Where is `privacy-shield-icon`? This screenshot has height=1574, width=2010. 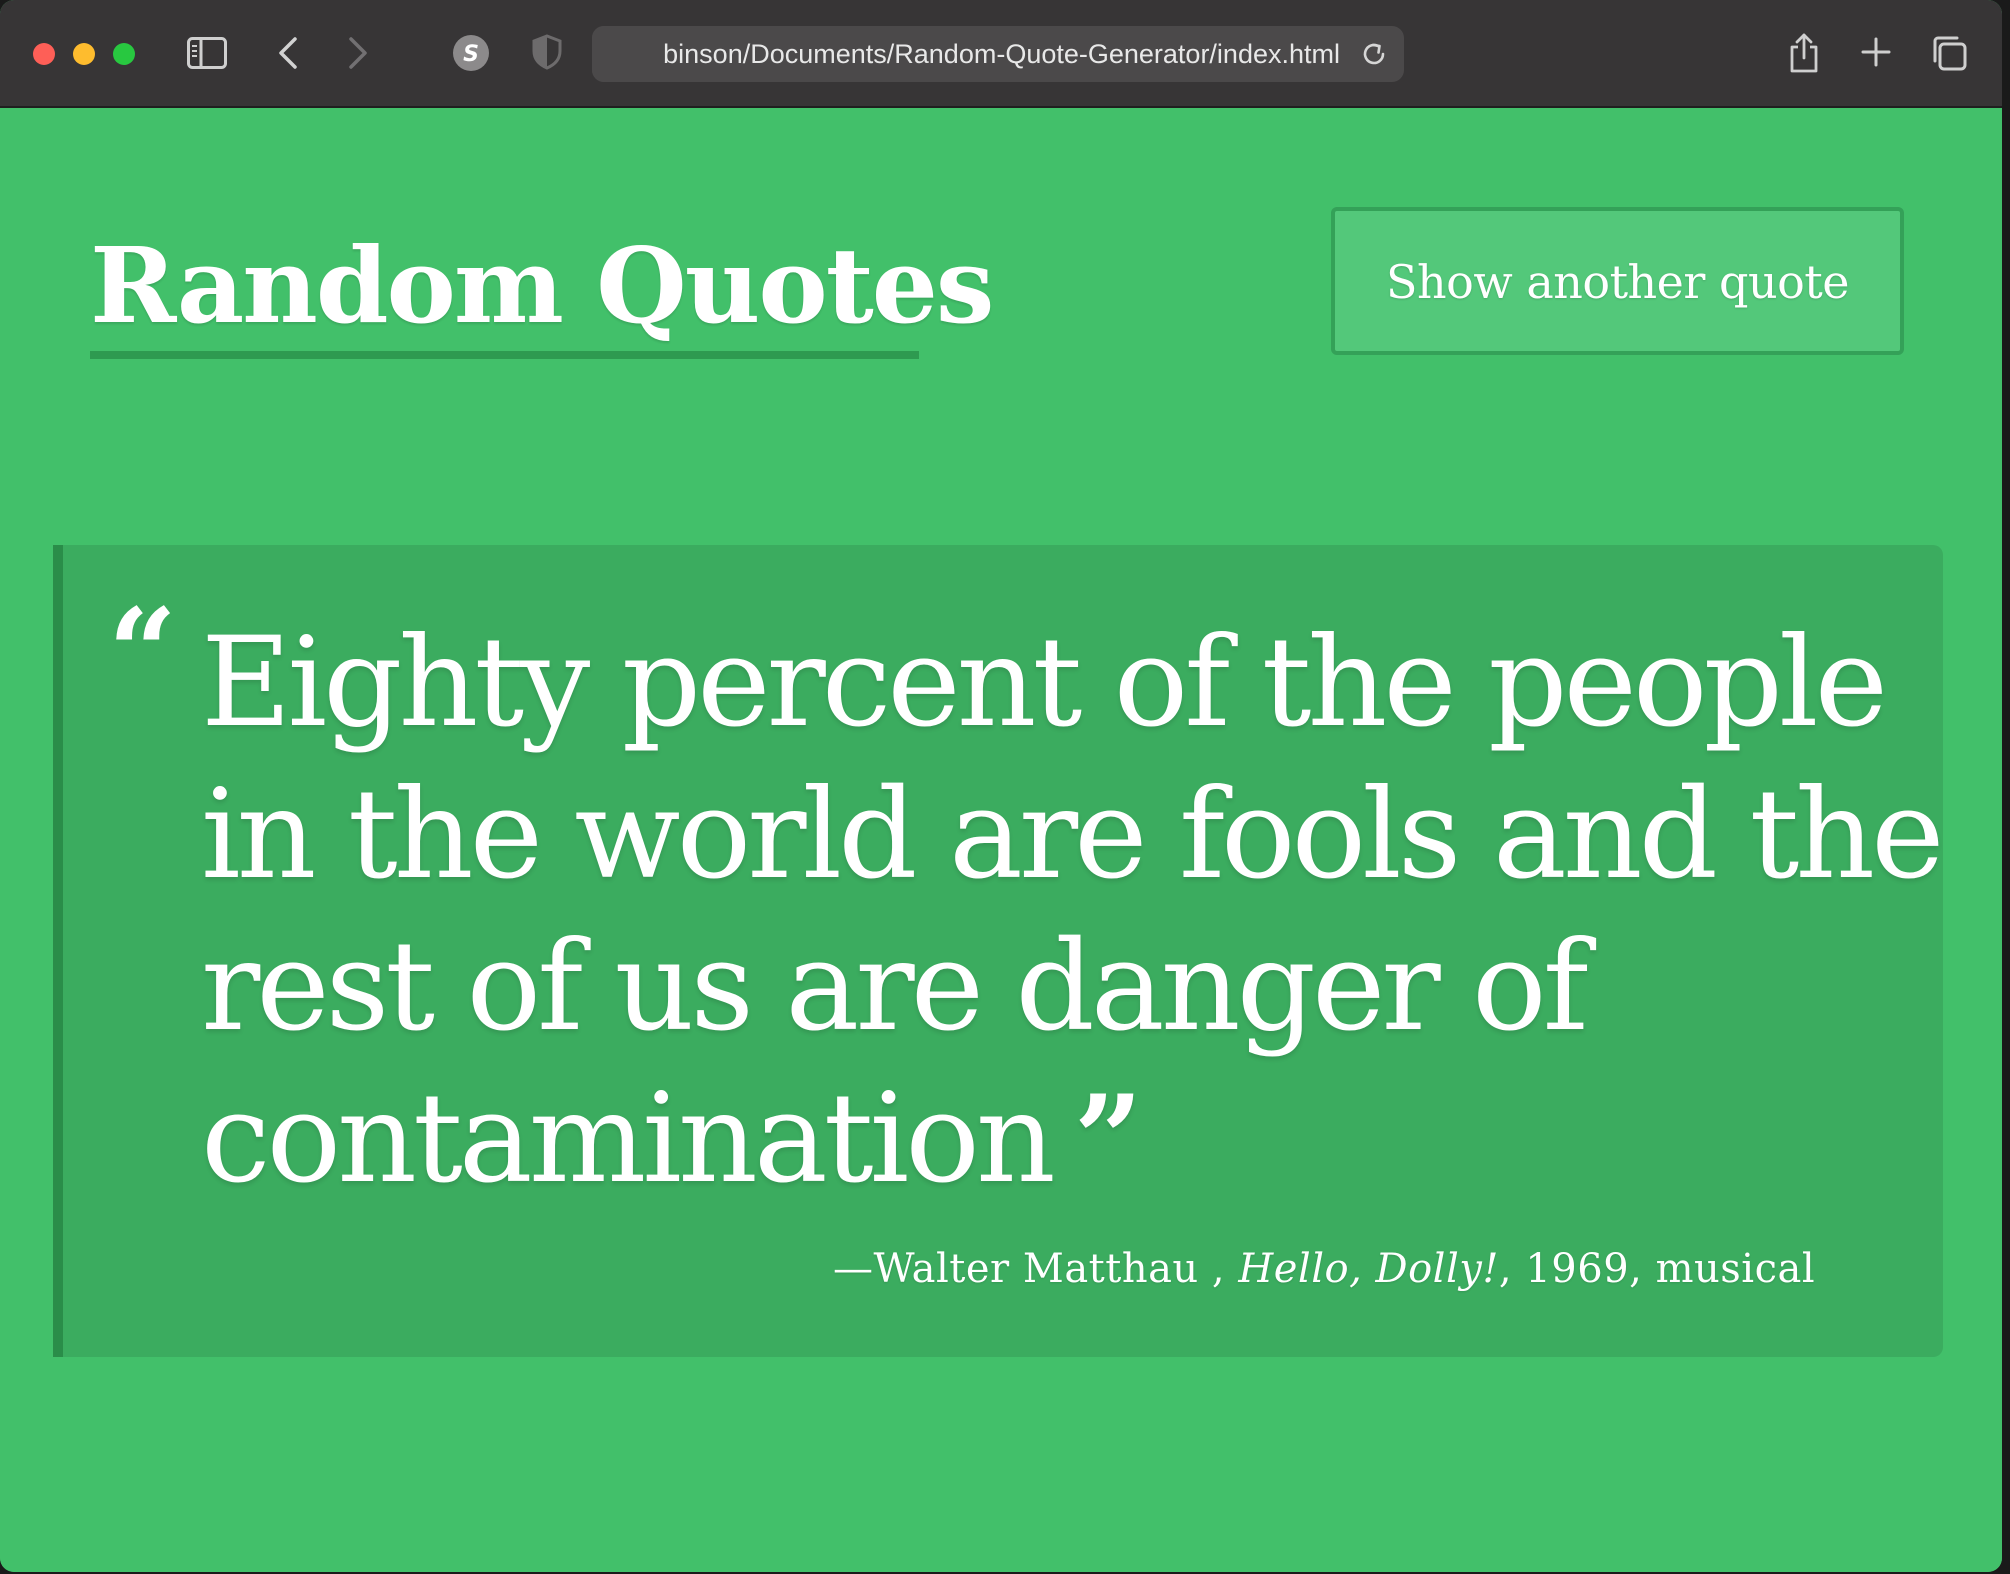 privacy-shield-icon is located at coordinates (547, 52).